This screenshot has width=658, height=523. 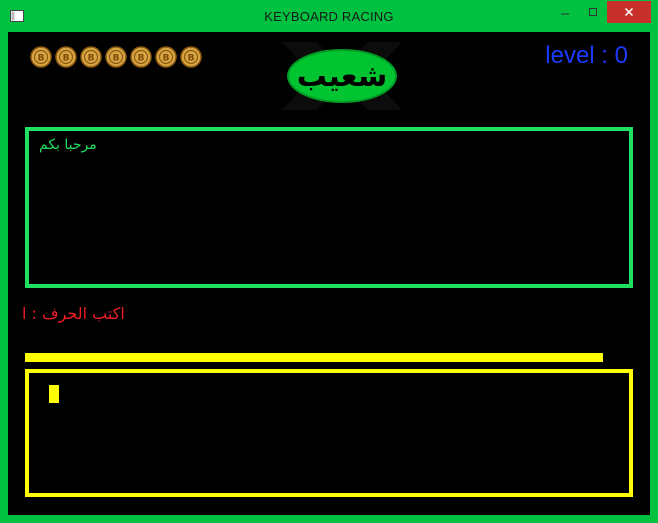 What do you see at coordinates (73, 313) in the screenshot?
I see `type-letter-prompt: اكتب الحرف : ا` at bounding box center [73, 313].